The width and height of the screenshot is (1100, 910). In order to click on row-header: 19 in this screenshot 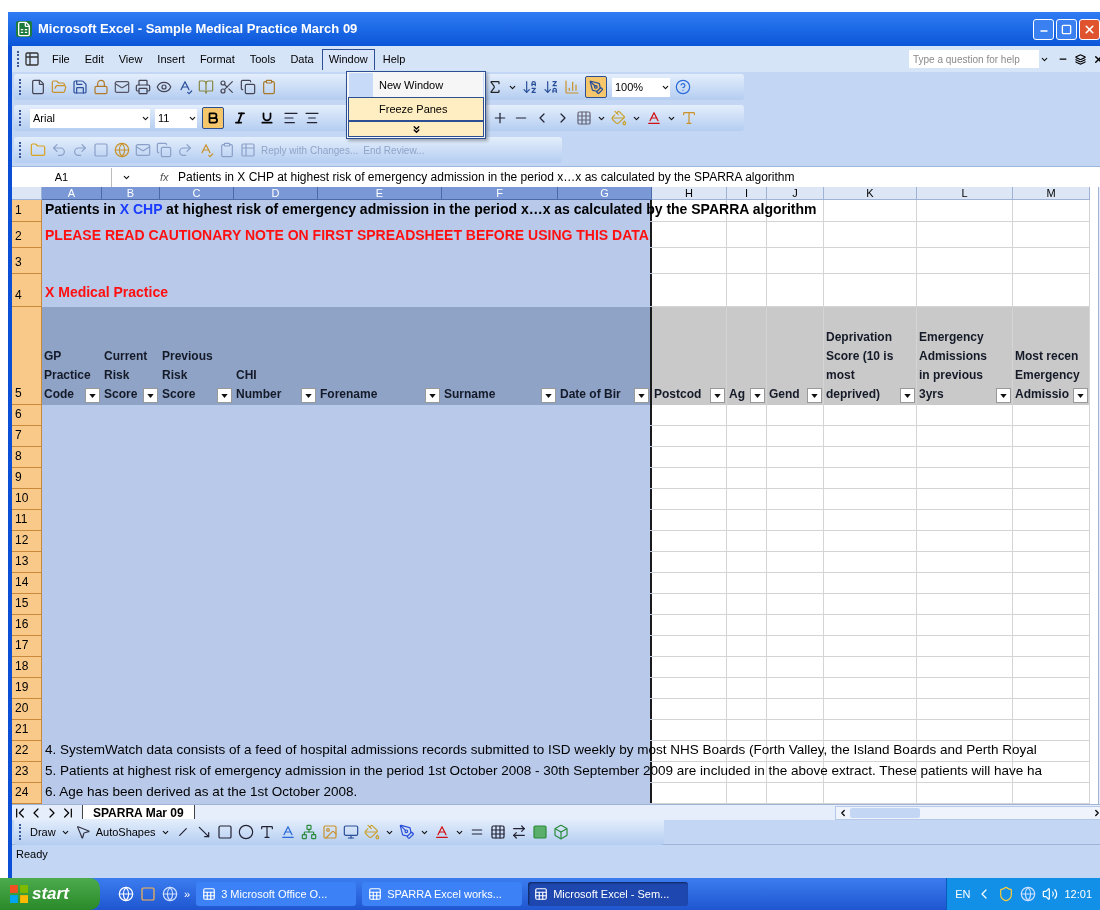, I will do `click(27, 688)`.